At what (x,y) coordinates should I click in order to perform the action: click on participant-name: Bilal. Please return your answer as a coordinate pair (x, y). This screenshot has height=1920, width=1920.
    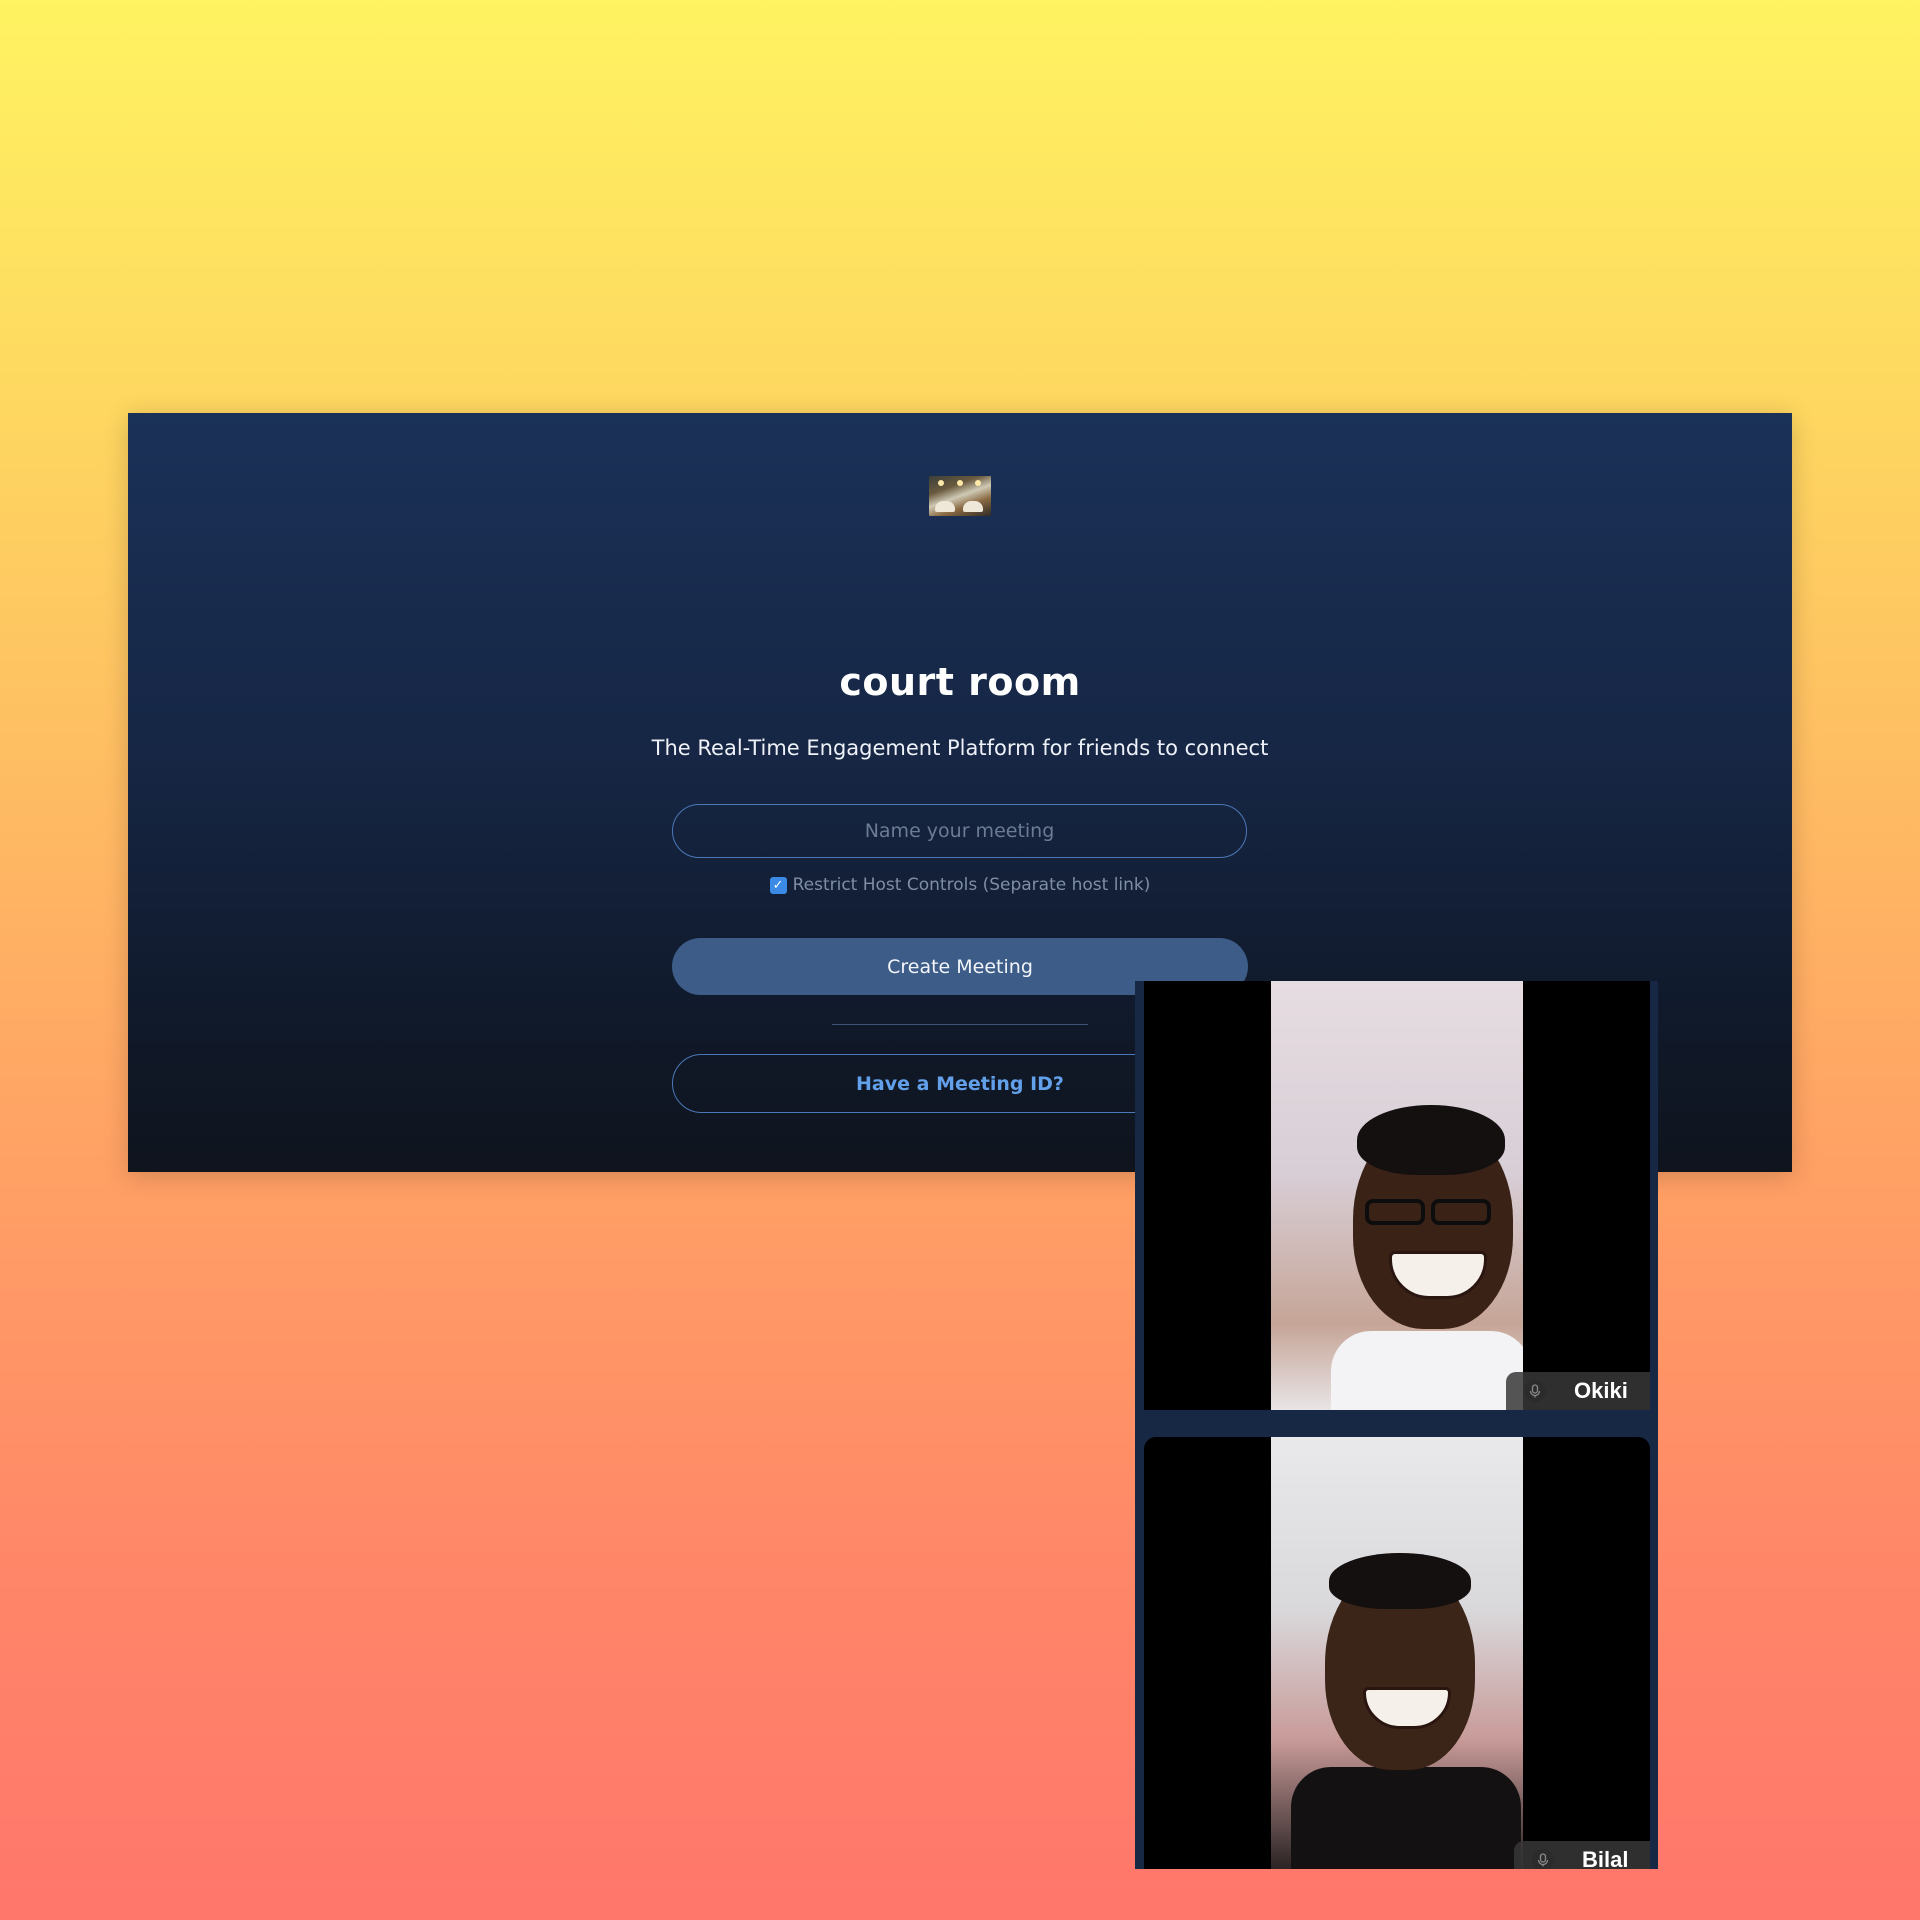
    Looking at the image, I should click on (1605, 1858).